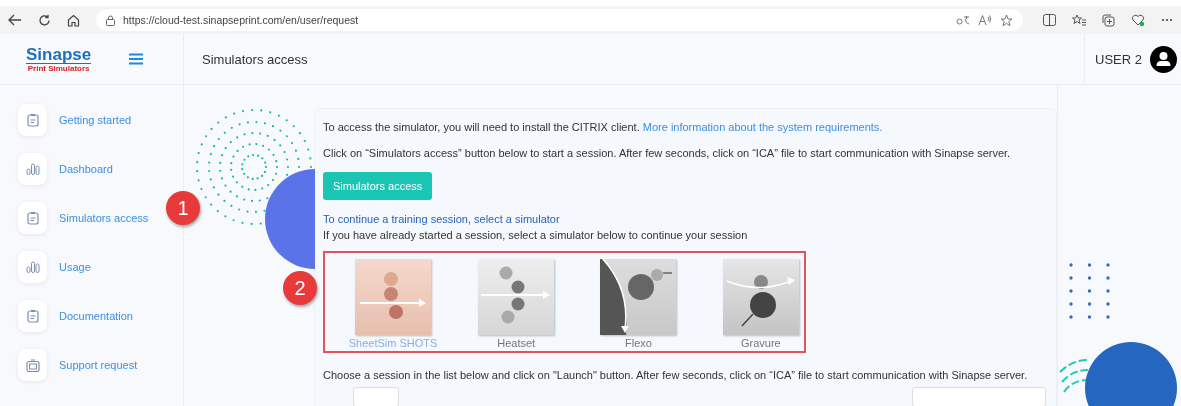 Image resolution: width=1181 pixels, height=406 pixels. I want to click on simulator-tile: SheetSim SHOTS, so click(393, 304).